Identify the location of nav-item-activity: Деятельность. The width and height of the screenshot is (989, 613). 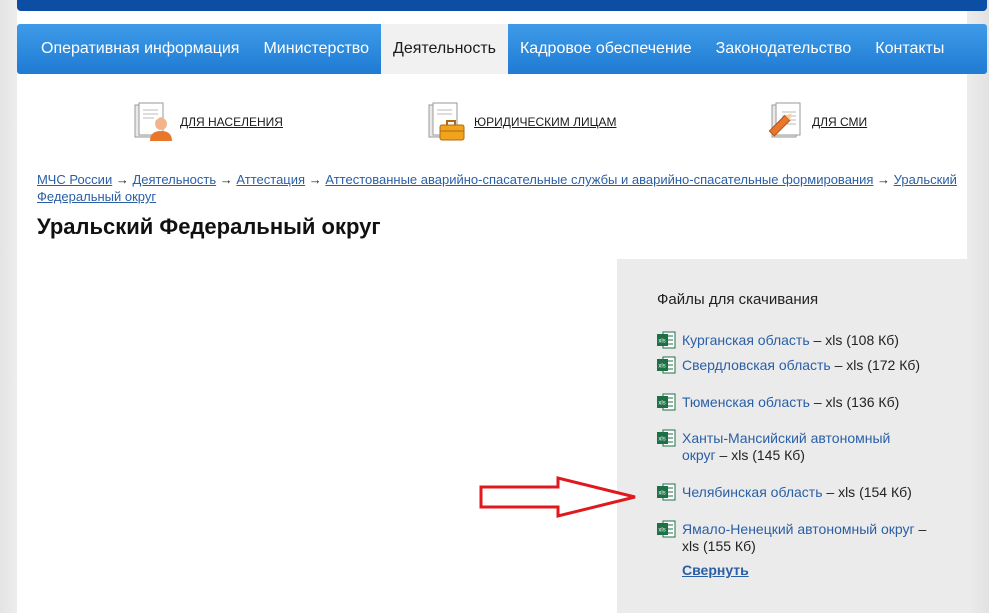
(444, 49).